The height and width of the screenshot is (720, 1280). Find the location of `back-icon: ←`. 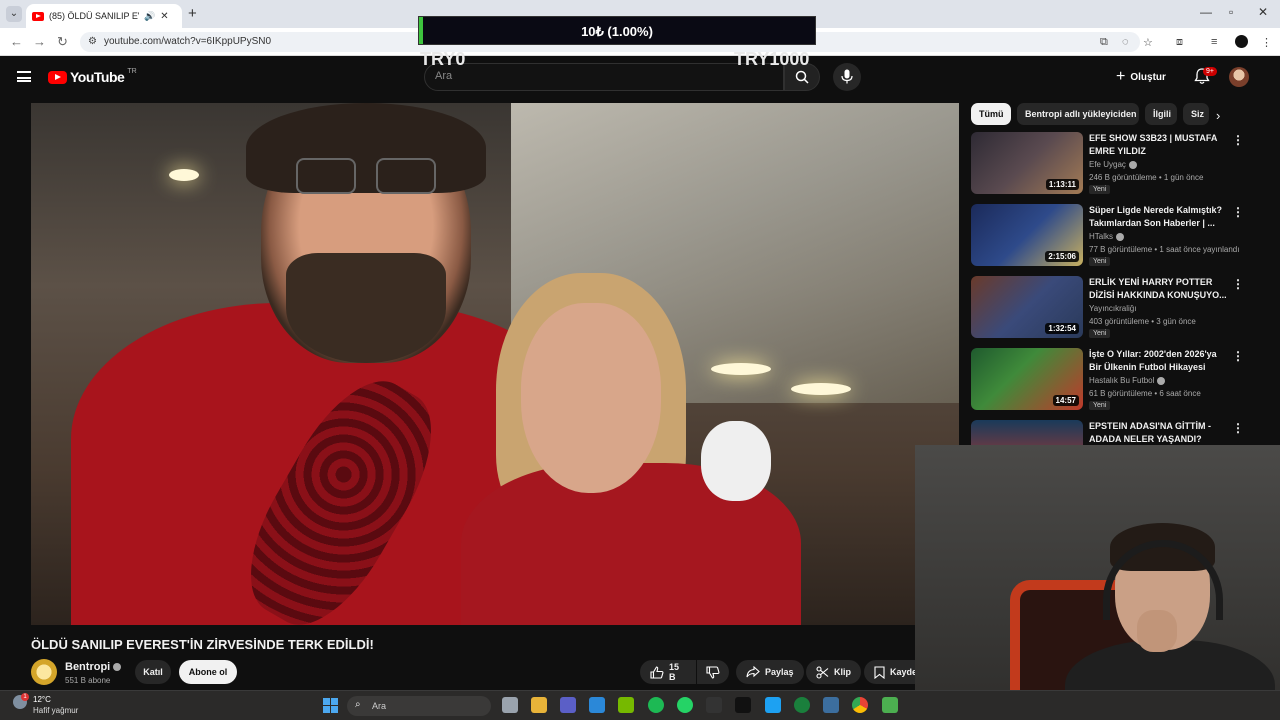

back-icon: ← is located at coordinates (16, 41).